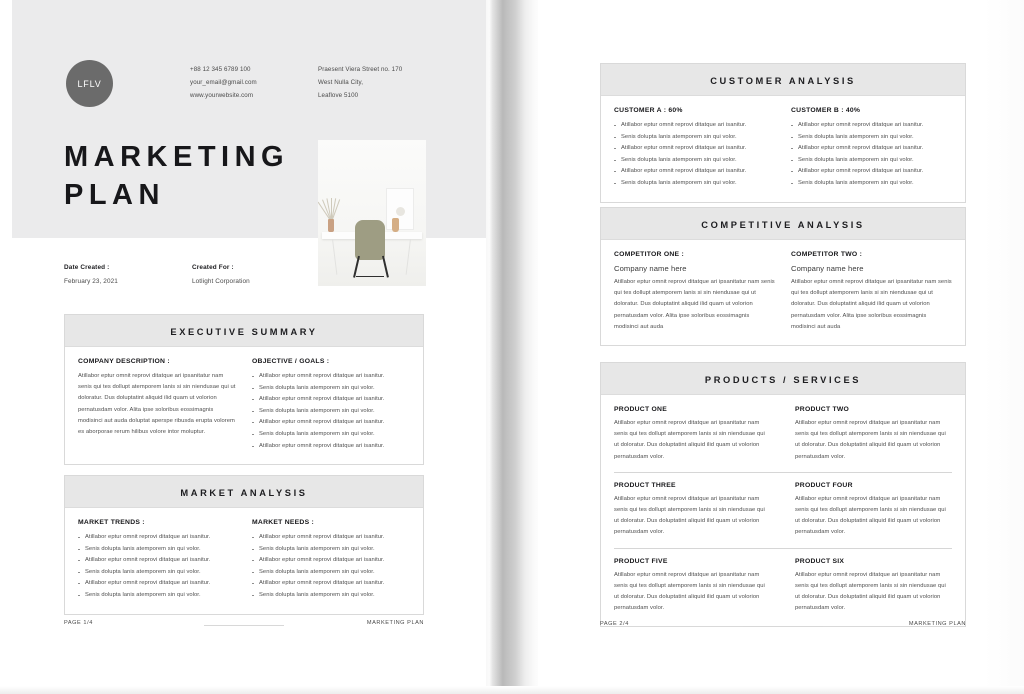  What do you see at coordinates (827, 254) in the screenshot?
I see `competitor-two-label: COMPETITOR TWO :` at bounding box center [827, 254].